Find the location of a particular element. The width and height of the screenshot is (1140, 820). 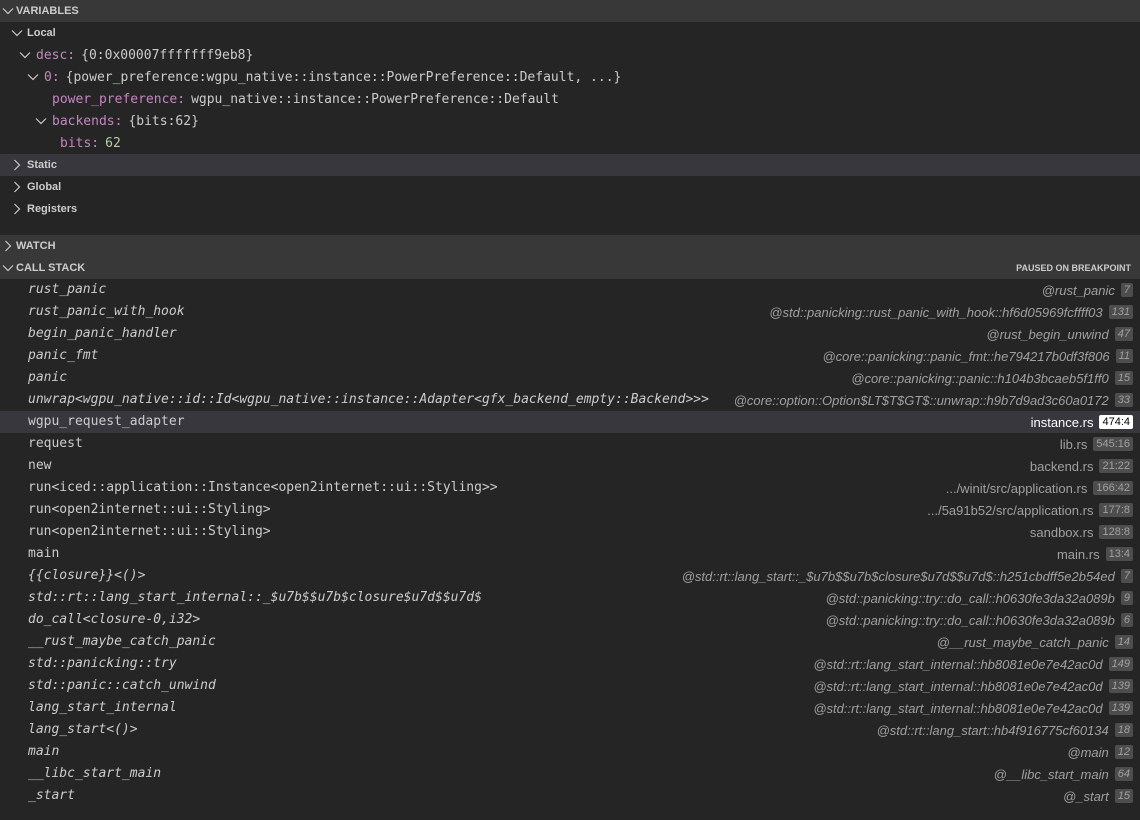

stack-frame-location: .../5a91b52/src/application.rs 177:8 is located at coordinates (1030, 510).